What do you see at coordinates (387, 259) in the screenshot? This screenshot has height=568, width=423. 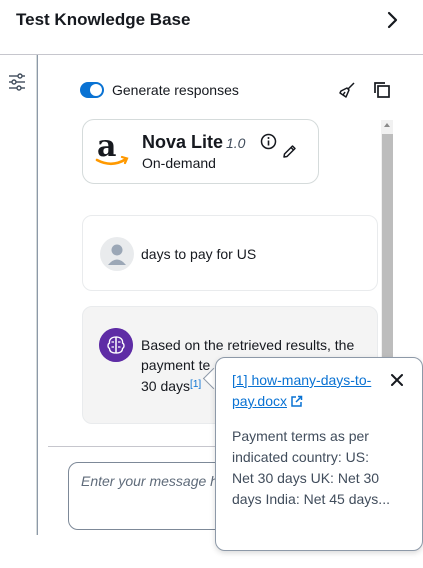 I see `chat-scrollbar-thumb` at bounding box center [387, 259].